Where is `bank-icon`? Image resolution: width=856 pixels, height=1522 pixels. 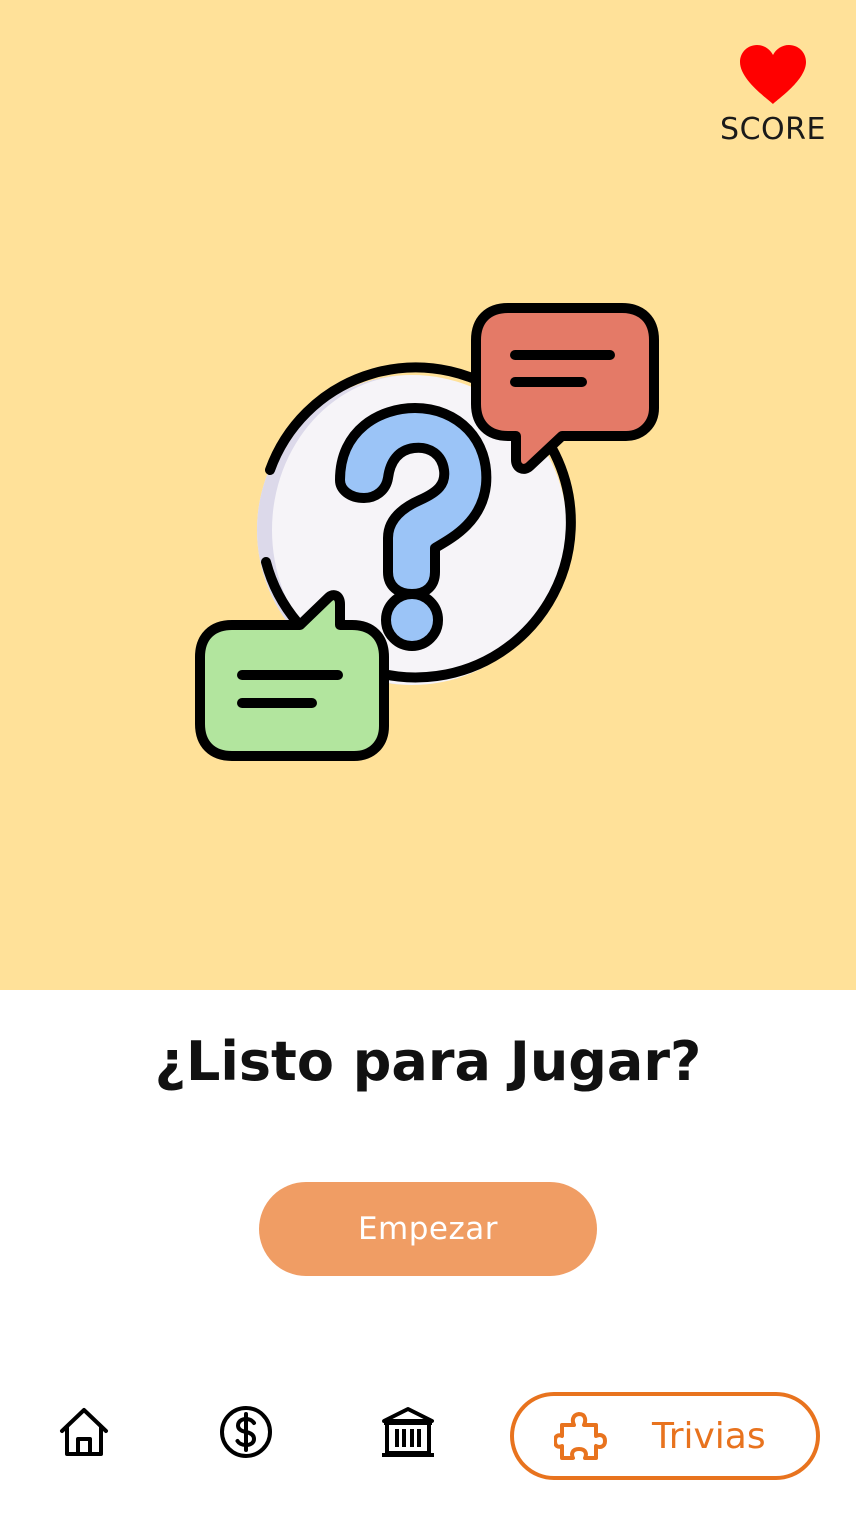 bank-icon is located at coordinates (408, 1432).